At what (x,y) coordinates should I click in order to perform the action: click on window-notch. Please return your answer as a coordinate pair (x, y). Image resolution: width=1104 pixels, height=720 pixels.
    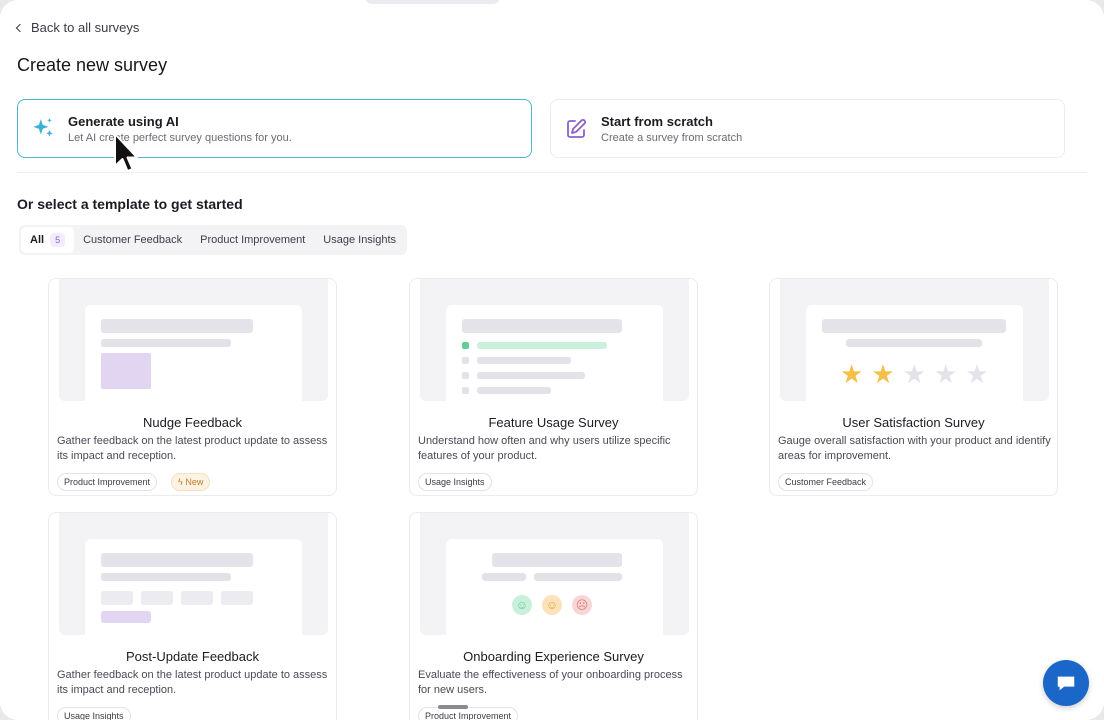
    Looking at the image, I should click on (432, 2).